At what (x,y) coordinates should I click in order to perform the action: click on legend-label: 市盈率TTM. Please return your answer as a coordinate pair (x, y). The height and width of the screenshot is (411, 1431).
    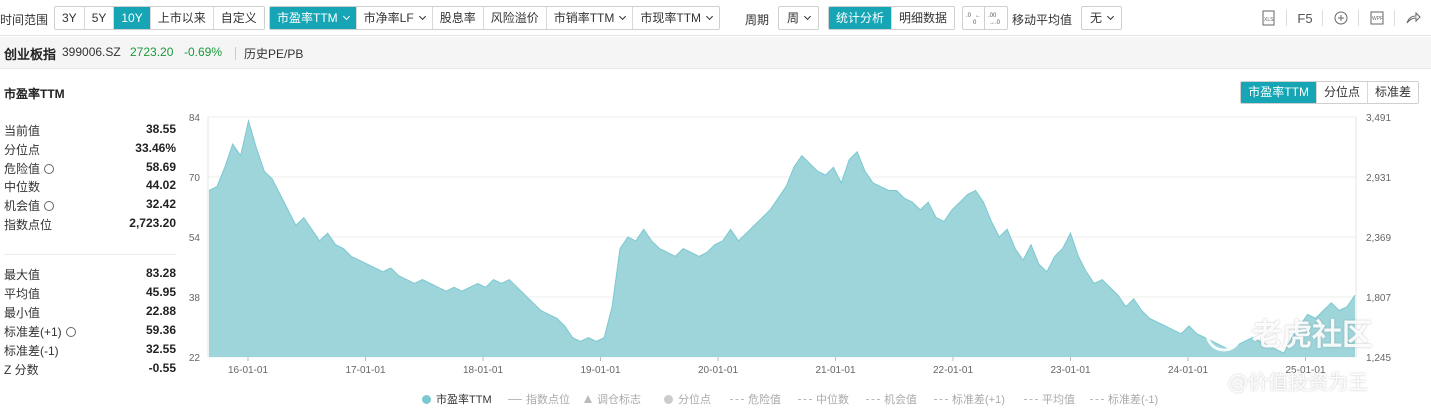
    Looking at the image, I should click on (464, 400).